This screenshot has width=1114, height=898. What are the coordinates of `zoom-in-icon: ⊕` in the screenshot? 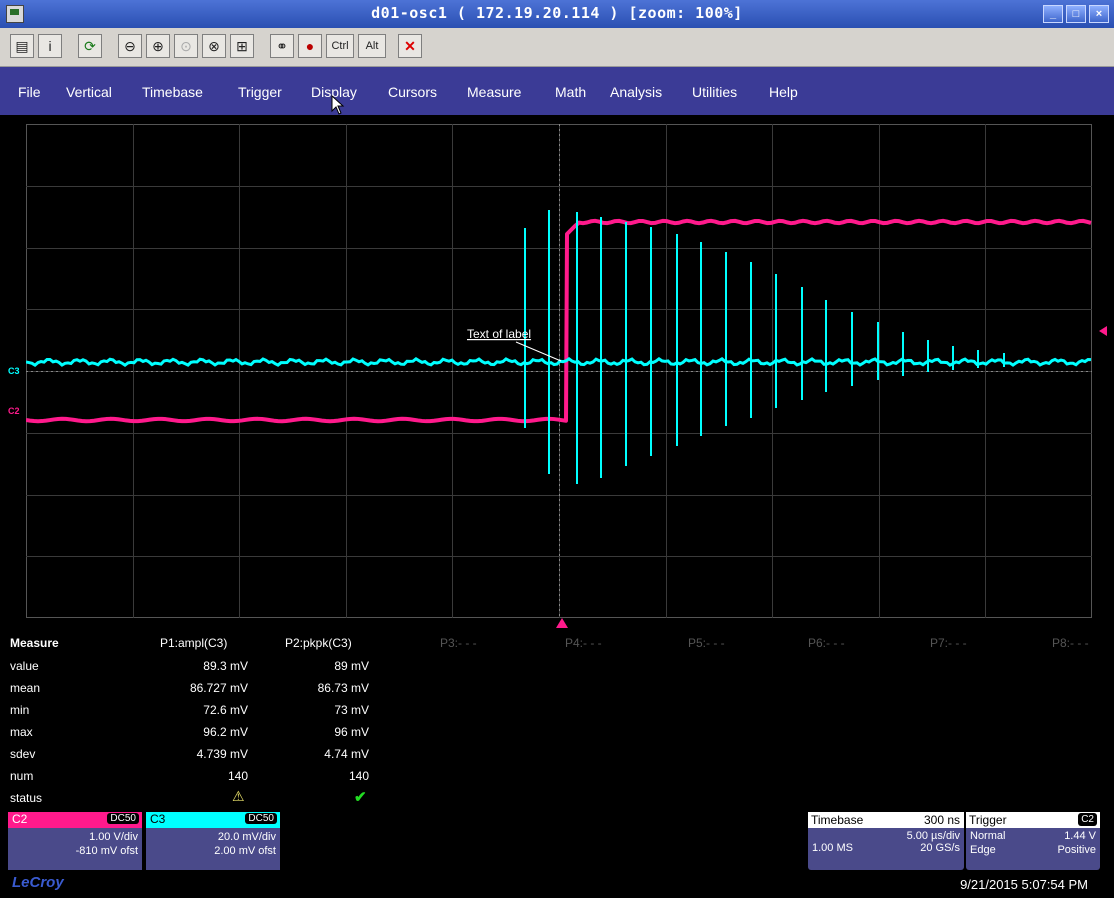 It's located at (158, 46).